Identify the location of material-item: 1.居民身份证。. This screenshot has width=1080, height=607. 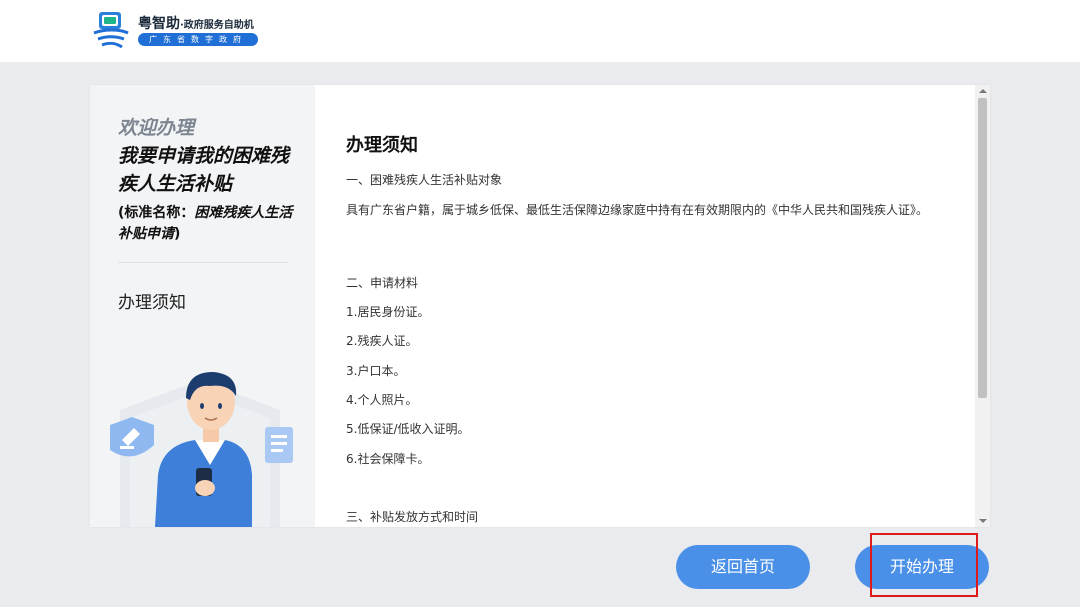
(388, 312).